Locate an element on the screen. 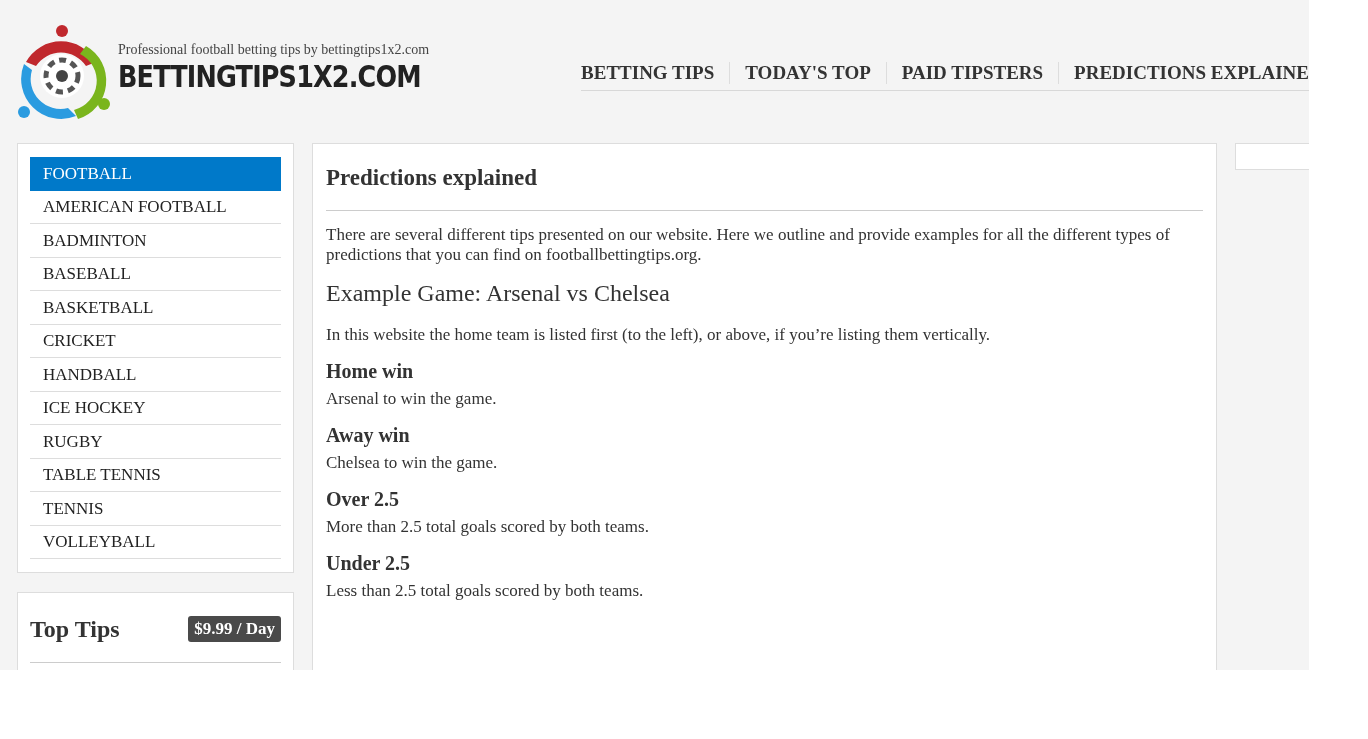  nav-link: PAID TIPSTERS is located at coordinates (972, 73).